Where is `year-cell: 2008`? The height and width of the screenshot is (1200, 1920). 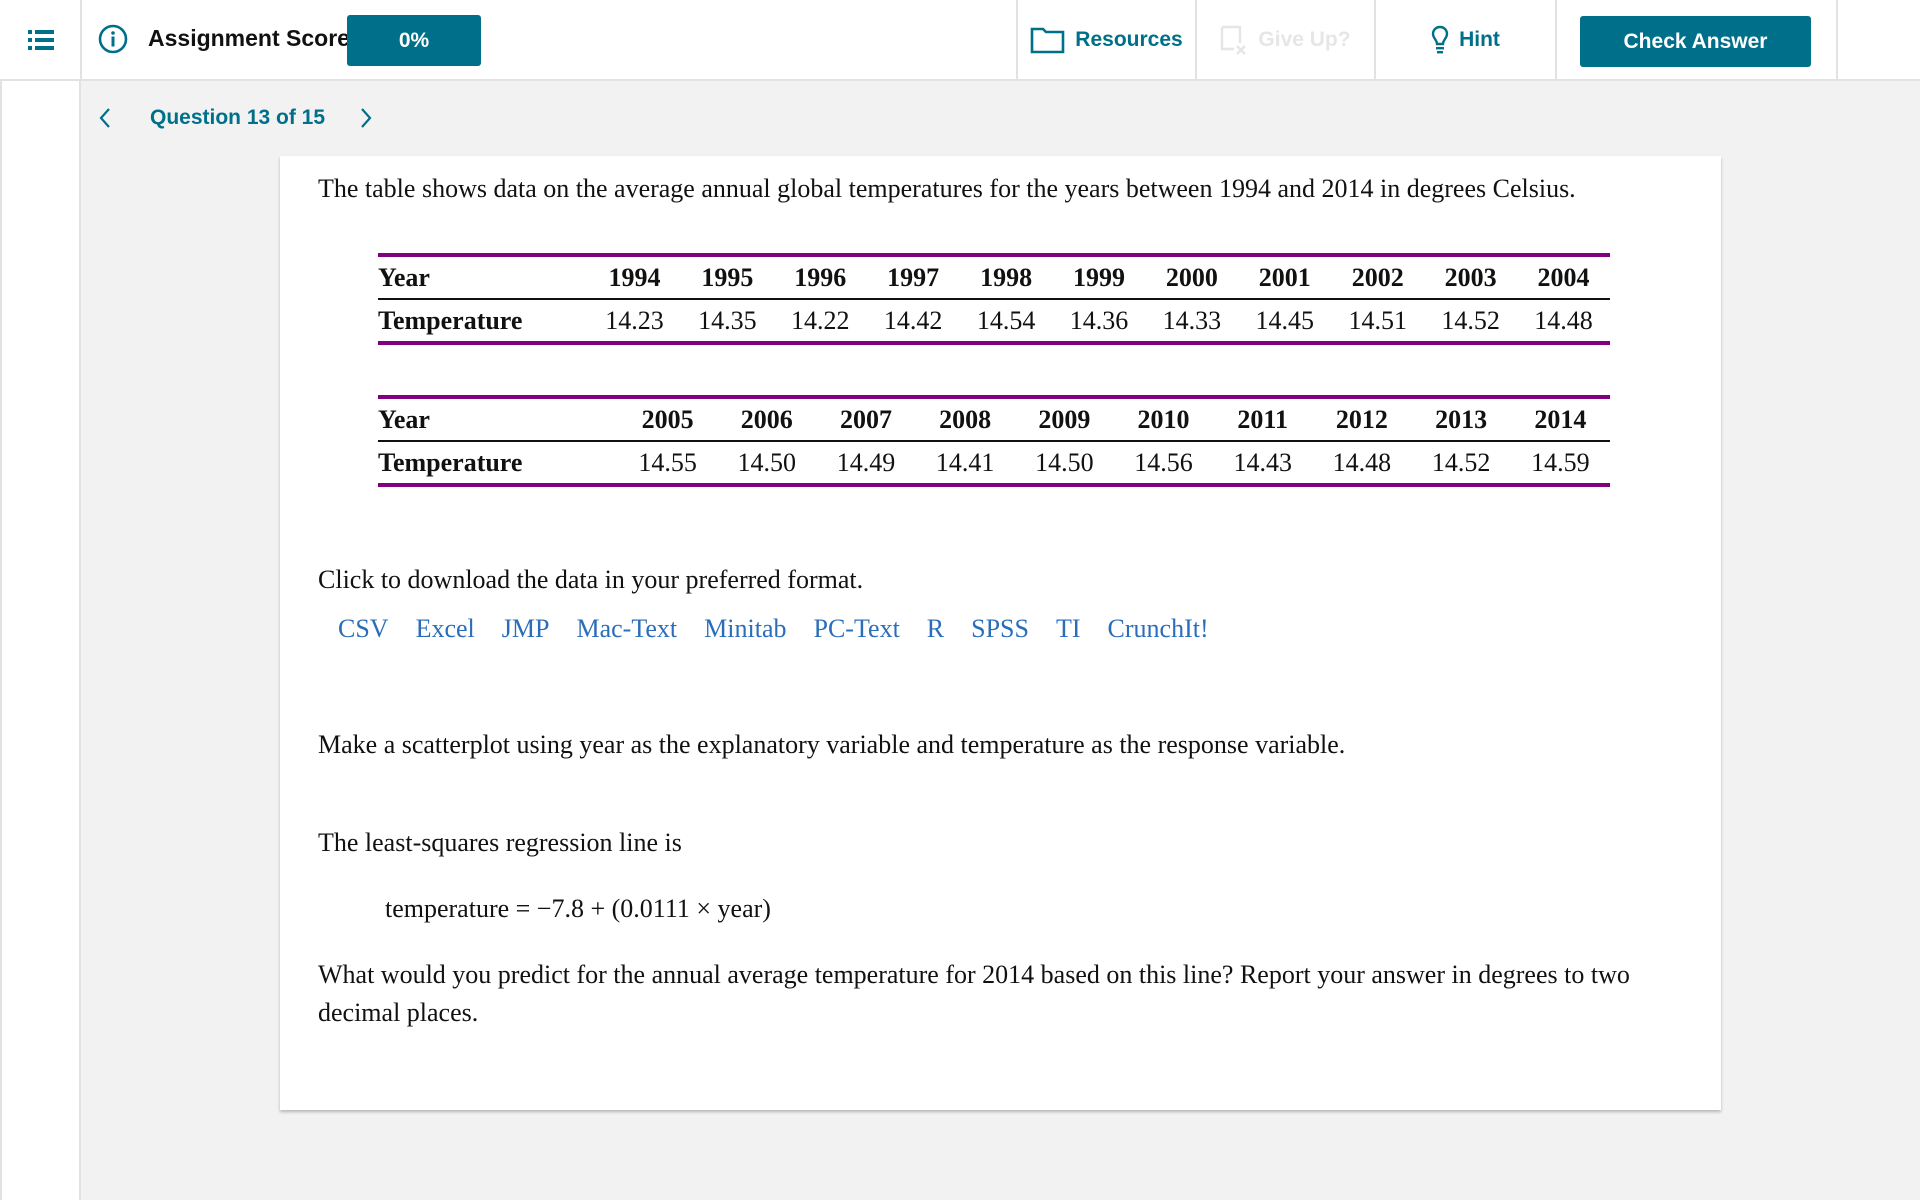 year-cell: 2008 is located at coordinates (965, 418).